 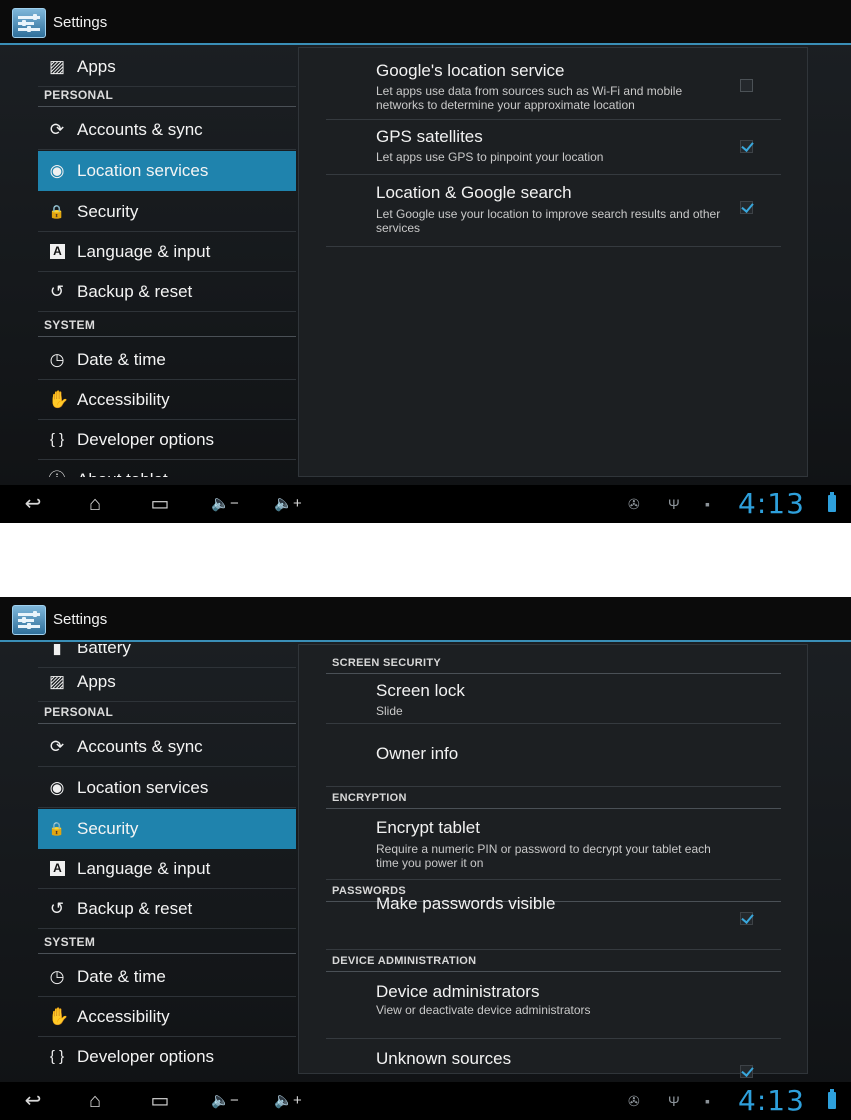 I want to click on nav-item-label: Date & time, so click(x=121, y=359).